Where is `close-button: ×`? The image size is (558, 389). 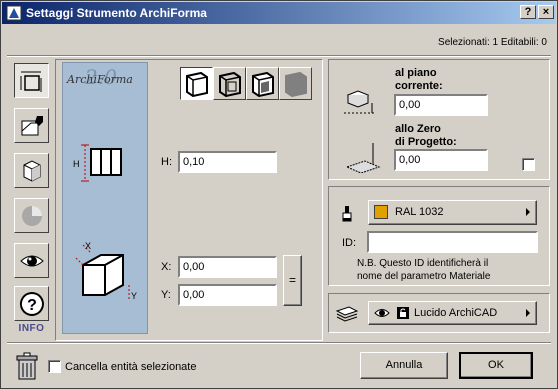 close-button: × is located at coordinates (546, 12).